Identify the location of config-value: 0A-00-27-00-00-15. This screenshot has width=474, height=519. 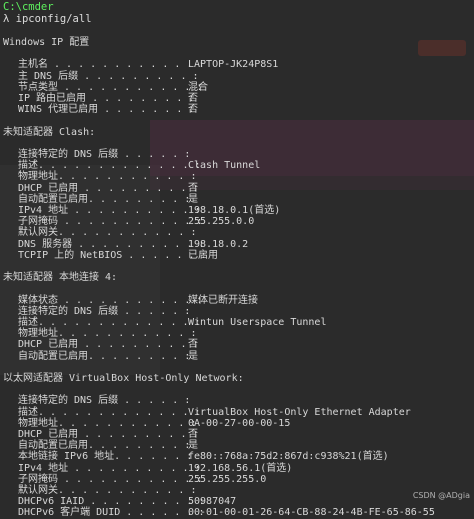
(239, 423).